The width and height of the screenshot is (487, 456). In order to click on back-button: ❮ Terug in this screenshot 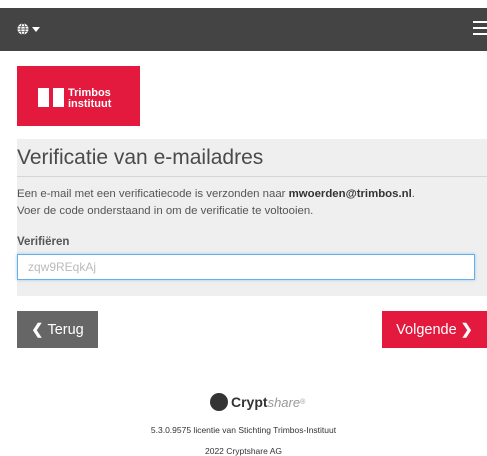, I will do `click(57, 329)`.